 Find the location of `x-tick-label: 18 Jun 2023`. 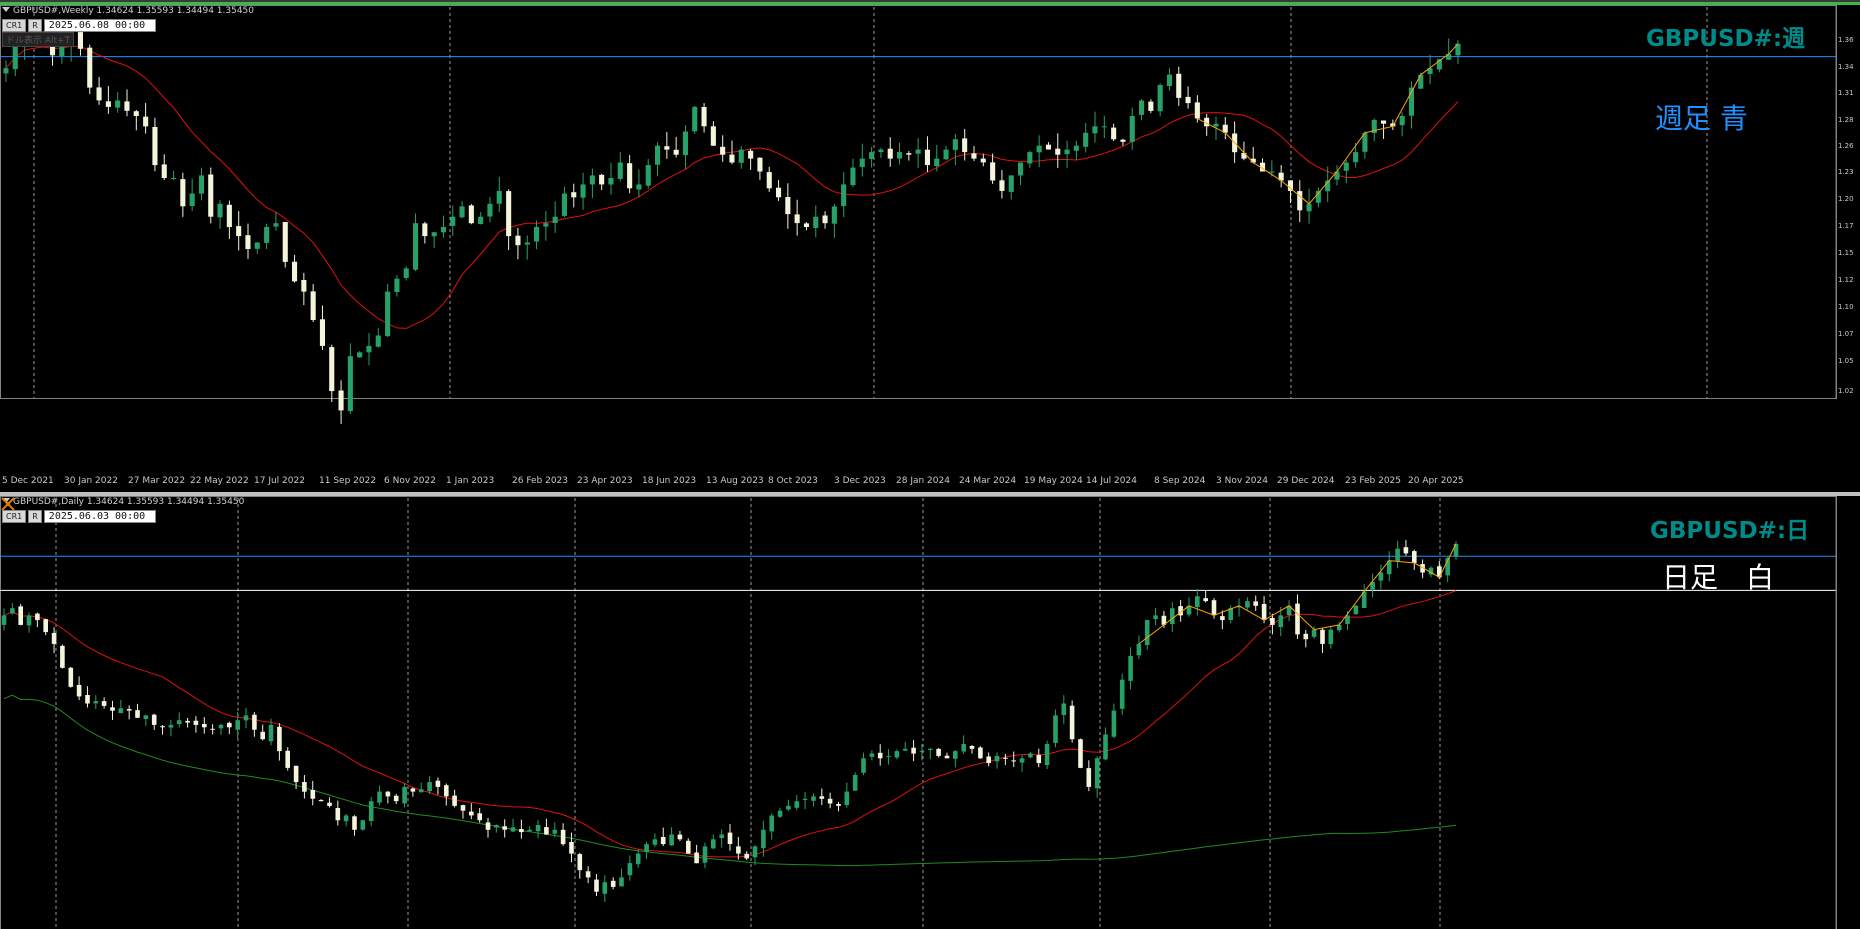

x-tick-label: 18 Jun 2023 is located at coordinates (669, 481).